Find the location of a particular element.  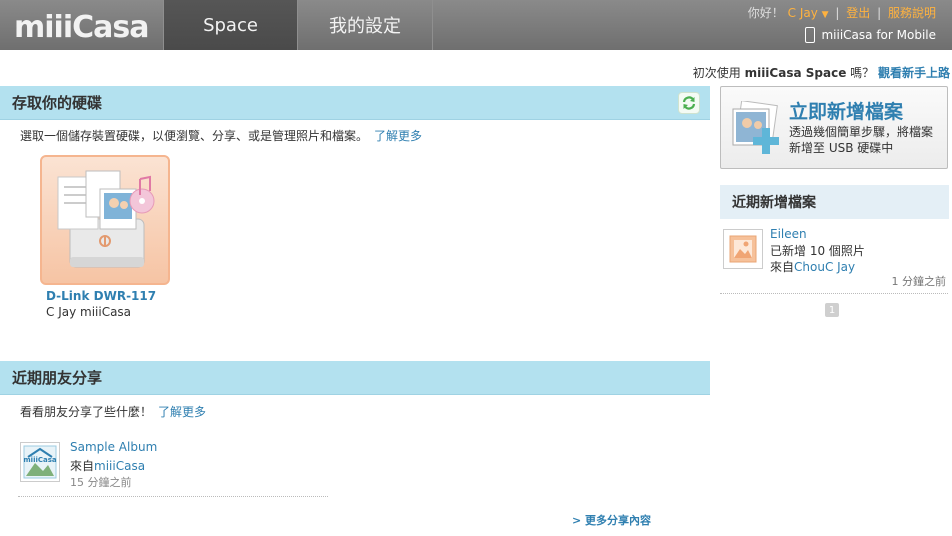

storage-description: 選取一個儲存裝置硬碟，以便瀏覽、分享、或是管理照片和檔案。 了解更多 is located at coordinates (221, 135).